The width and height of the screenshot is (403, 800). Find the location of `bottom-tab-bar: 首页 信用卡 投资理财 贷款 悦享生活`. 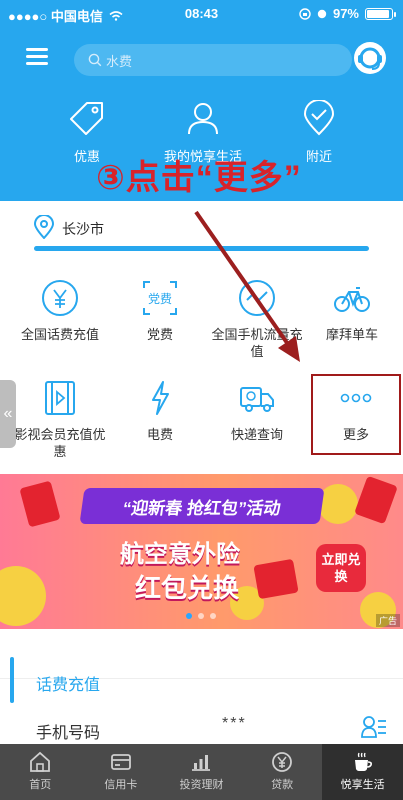

bottom-tab-bar: 首页 信用卡 投资理财 贷款 悦享生活 is located at coordinates (201, 772).